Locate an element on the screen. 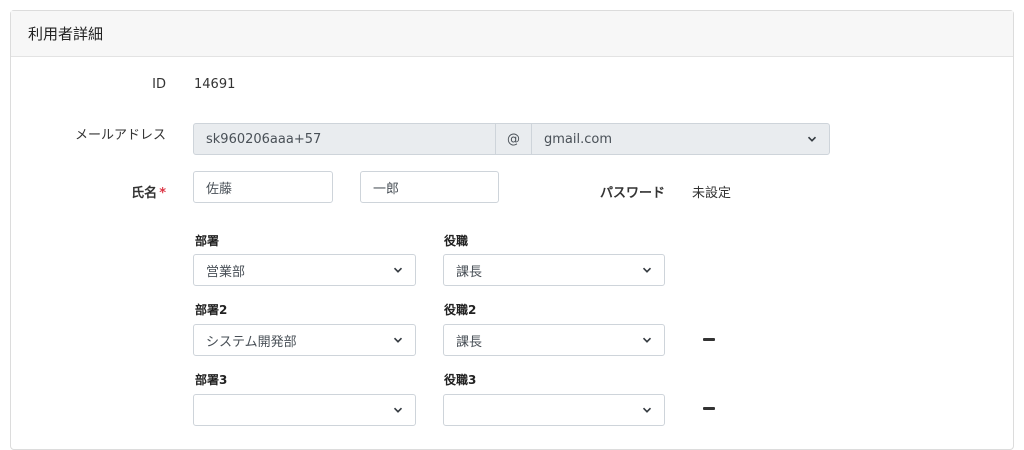 The height and width of the screenshot is (450, 1024). dept3-label: 部署3 is located at coordinates (211, 380).